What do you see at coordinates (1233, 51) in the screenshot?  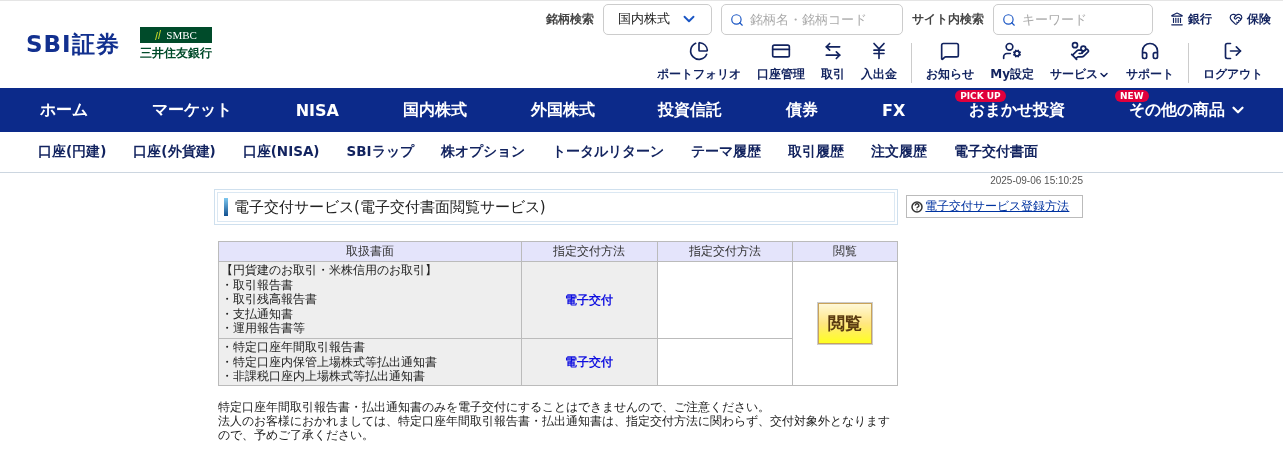 I see `logout-icon` at bounding box center [1233, 51].